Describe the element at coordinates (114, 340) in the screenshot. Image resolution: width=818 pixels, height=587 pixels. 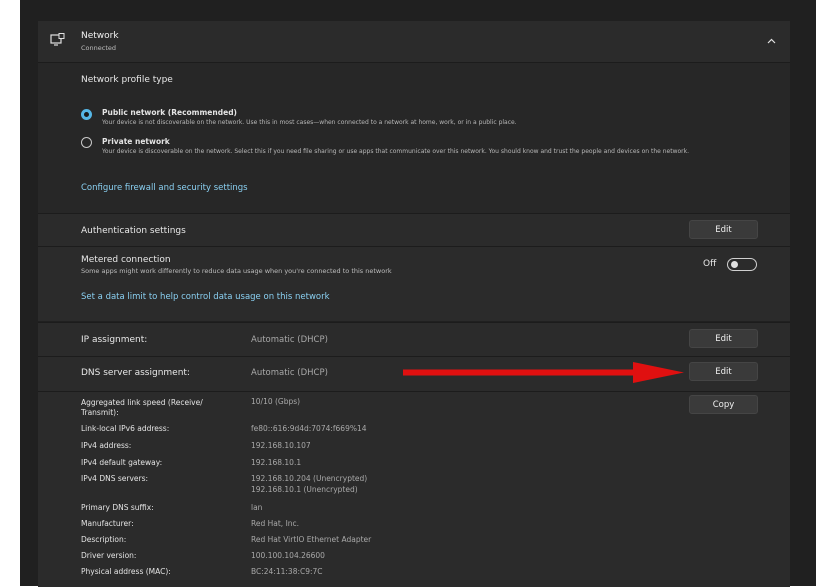
I see `ip-assignment-label: IP assignment:` at that location.